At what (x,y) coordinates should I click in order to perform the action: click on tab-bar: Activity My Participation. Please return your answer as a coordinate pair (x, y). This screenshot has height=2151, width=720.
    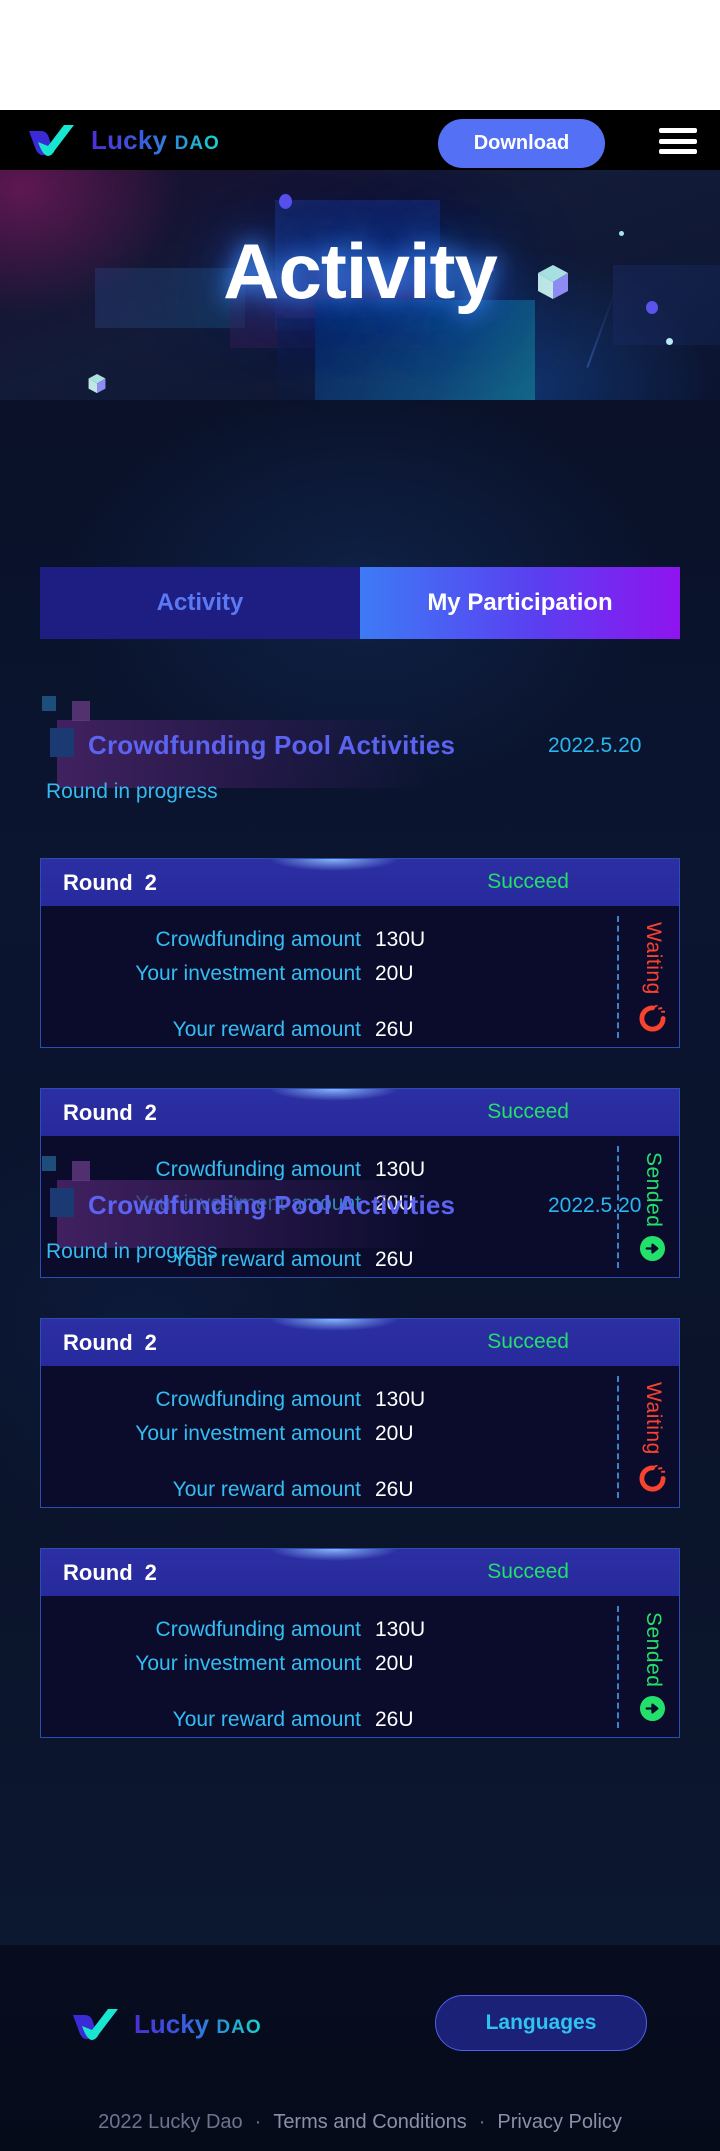
    Looking at the image, I should click on (360, 603).